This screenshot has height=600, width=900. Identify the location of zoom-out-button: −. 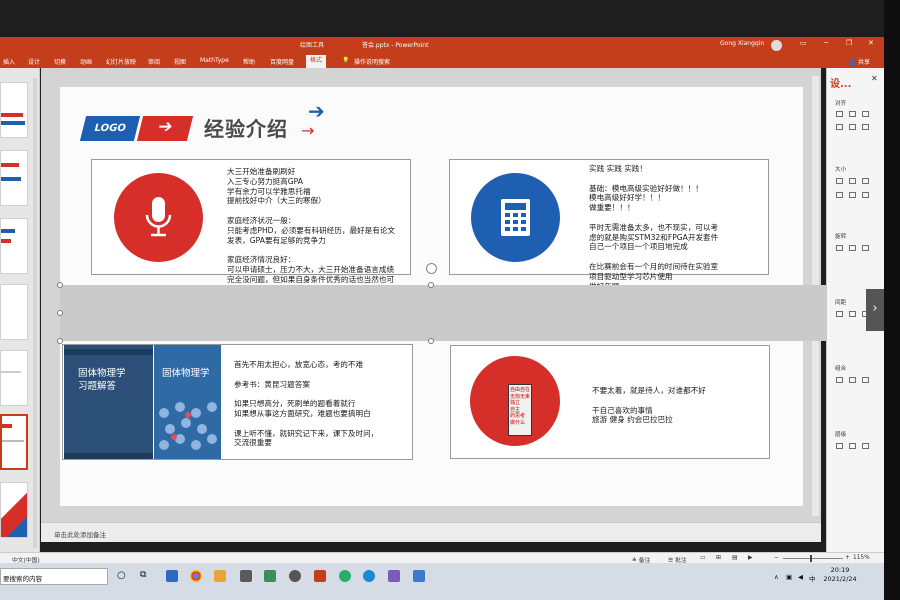
(776, 558).